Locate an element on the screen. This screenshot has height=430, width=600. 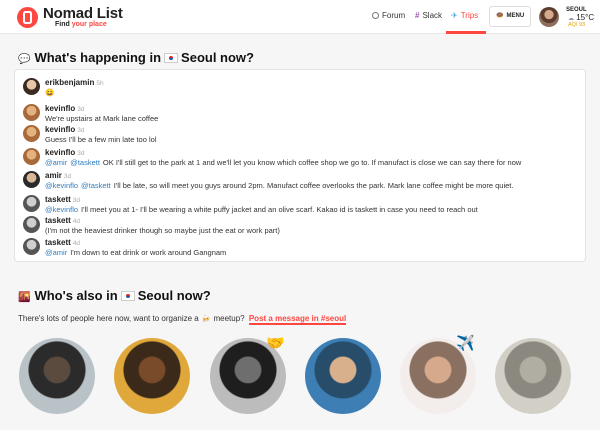
message-text: 😄 is located at coordinates (49, 92).